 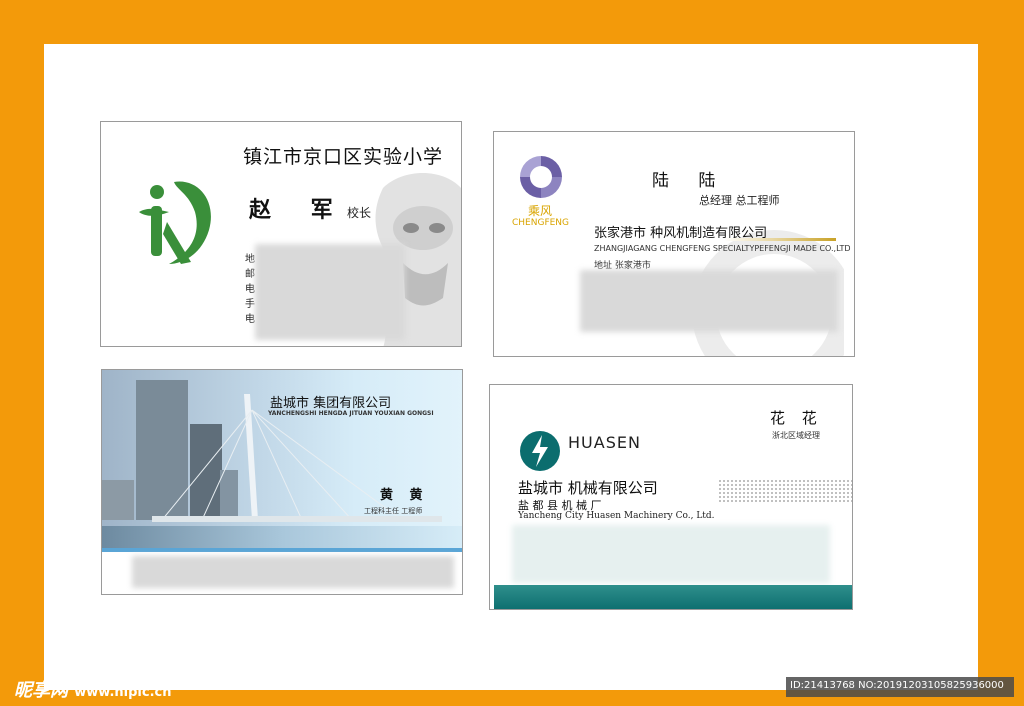 What do you see at coordinates (540, 451) in the screenshot?
I see `huasen-logo-icon` at bounding box center [540, 451].